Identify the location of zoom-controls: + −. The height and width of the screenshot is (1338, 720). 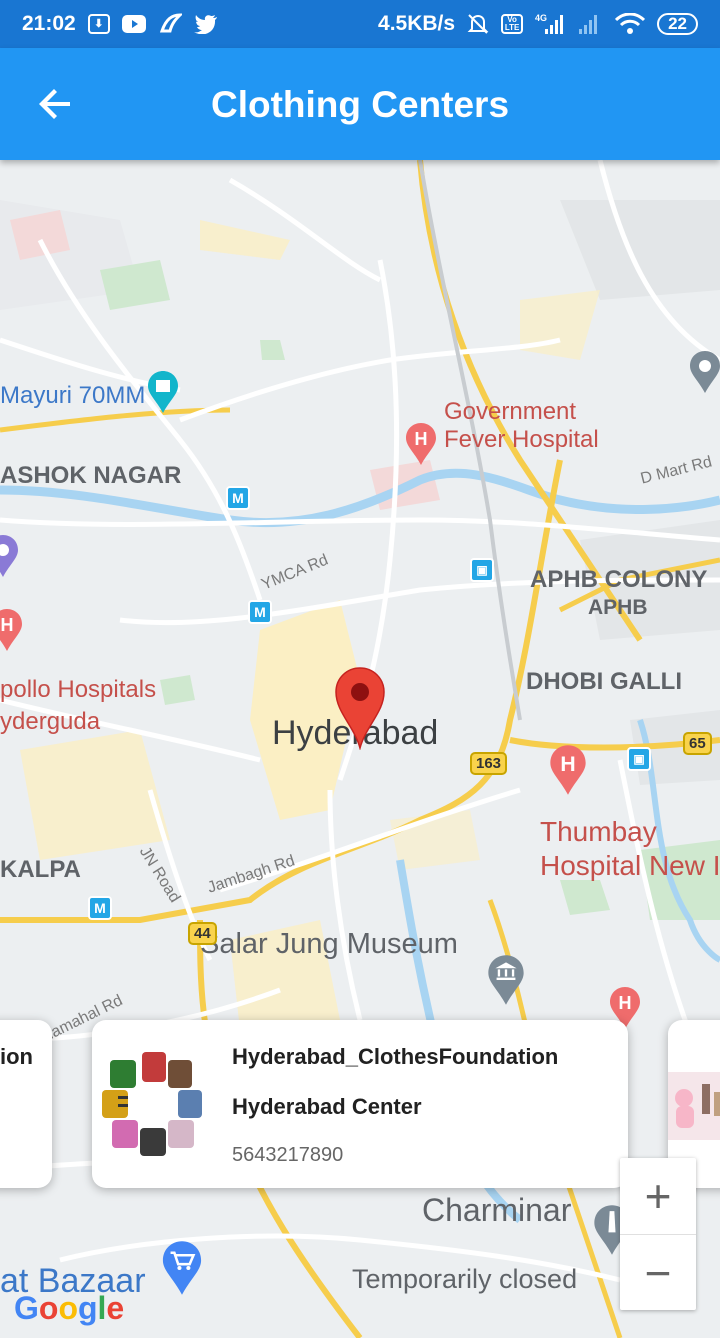
(658, 1234).